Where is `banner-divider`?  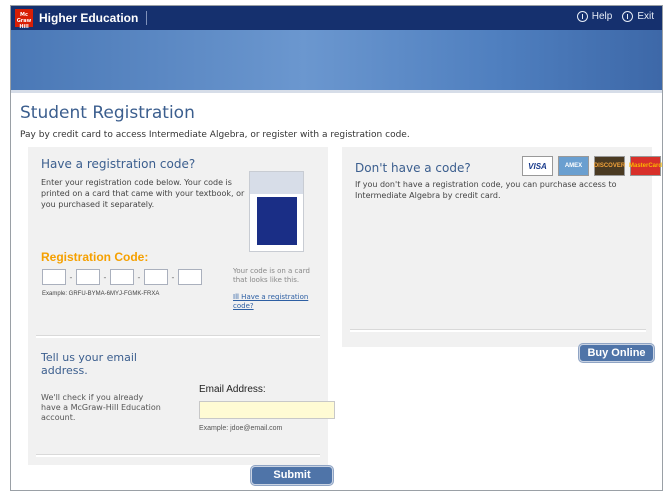
banner-divider is located at coordinates (336, 91).